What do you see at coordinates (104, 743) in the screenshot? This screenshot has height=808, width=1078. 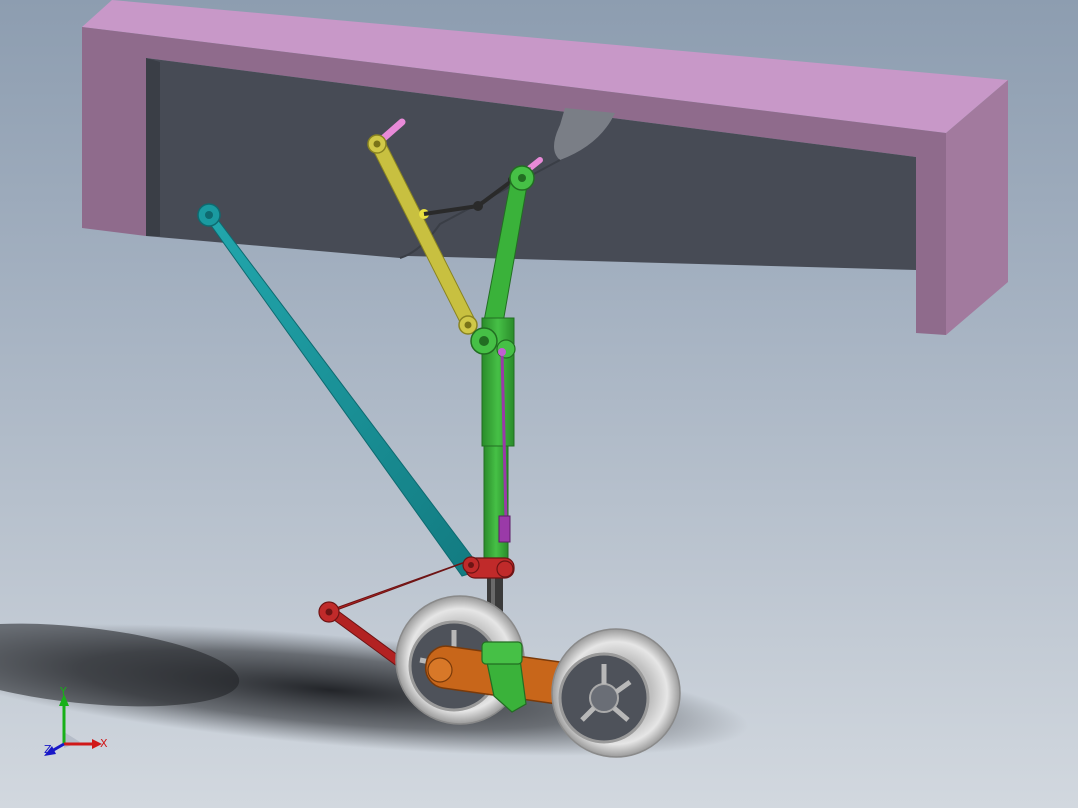 I see `triad-x-label: X` at bounding box center [104, 743].